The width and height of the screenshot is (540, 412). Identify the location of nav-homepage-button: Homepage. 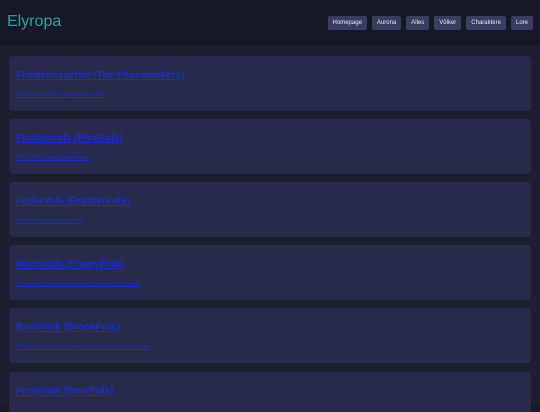
(347, 23).